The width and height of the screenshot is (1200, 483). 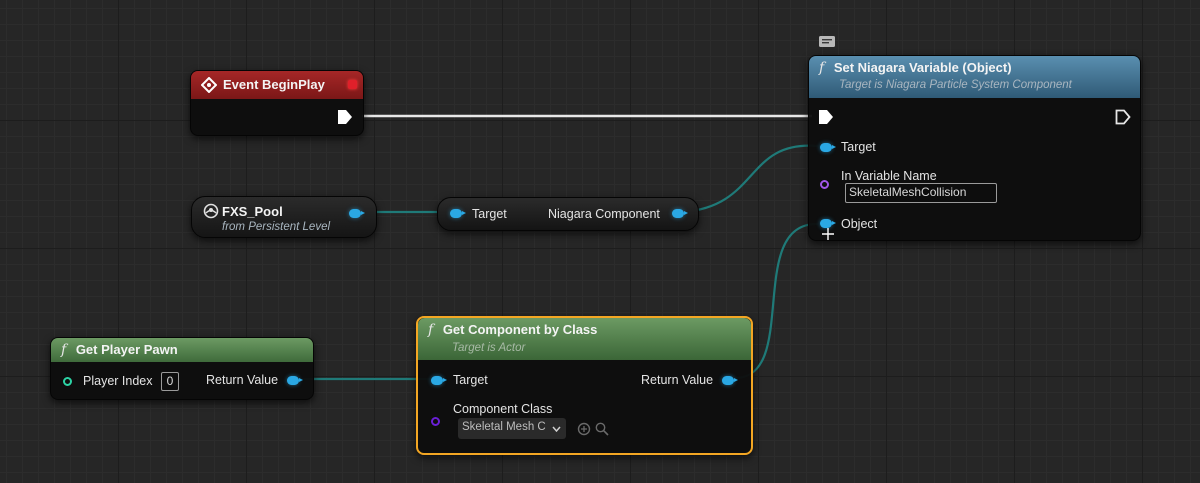 I want to click on variable-name-field: SkeletalMeshCollision, so click(x=921, y=193).